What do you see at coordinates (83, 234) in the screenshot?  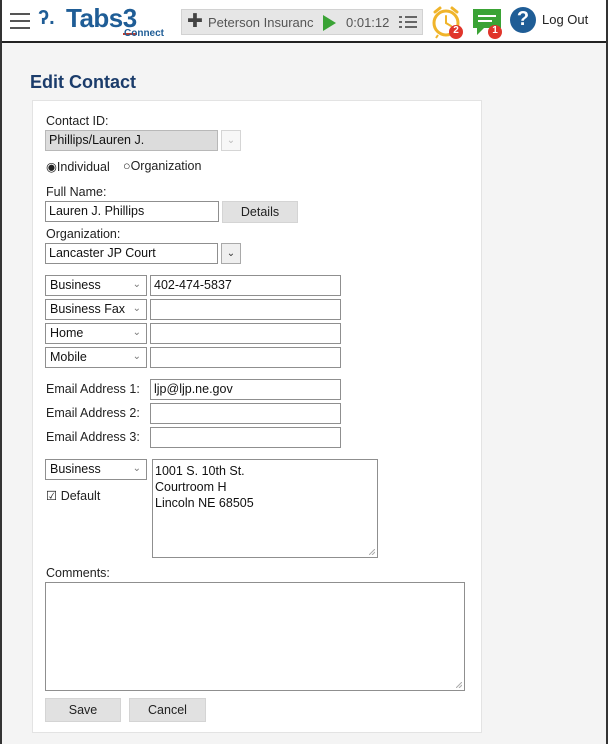 I see `organization-label: Organization:` at bounding box center [83, 234].